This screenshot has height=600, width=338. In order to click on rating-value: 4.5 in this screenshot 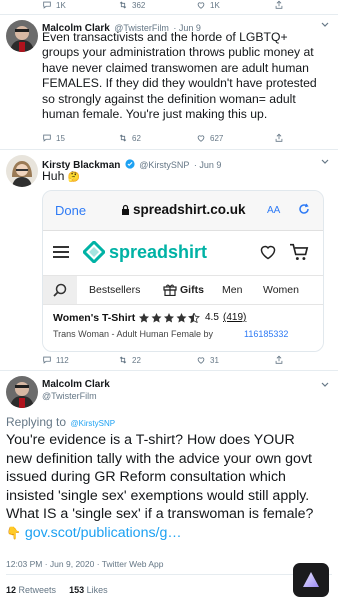, I will do `click(212, 317)`.